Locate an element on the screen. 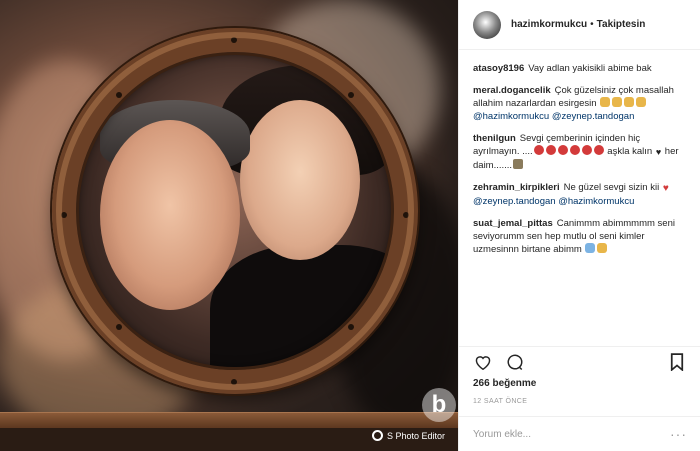 This screenshot has width=700, height=451. more-options-icon: ··· is located at coordinates (678, 434).